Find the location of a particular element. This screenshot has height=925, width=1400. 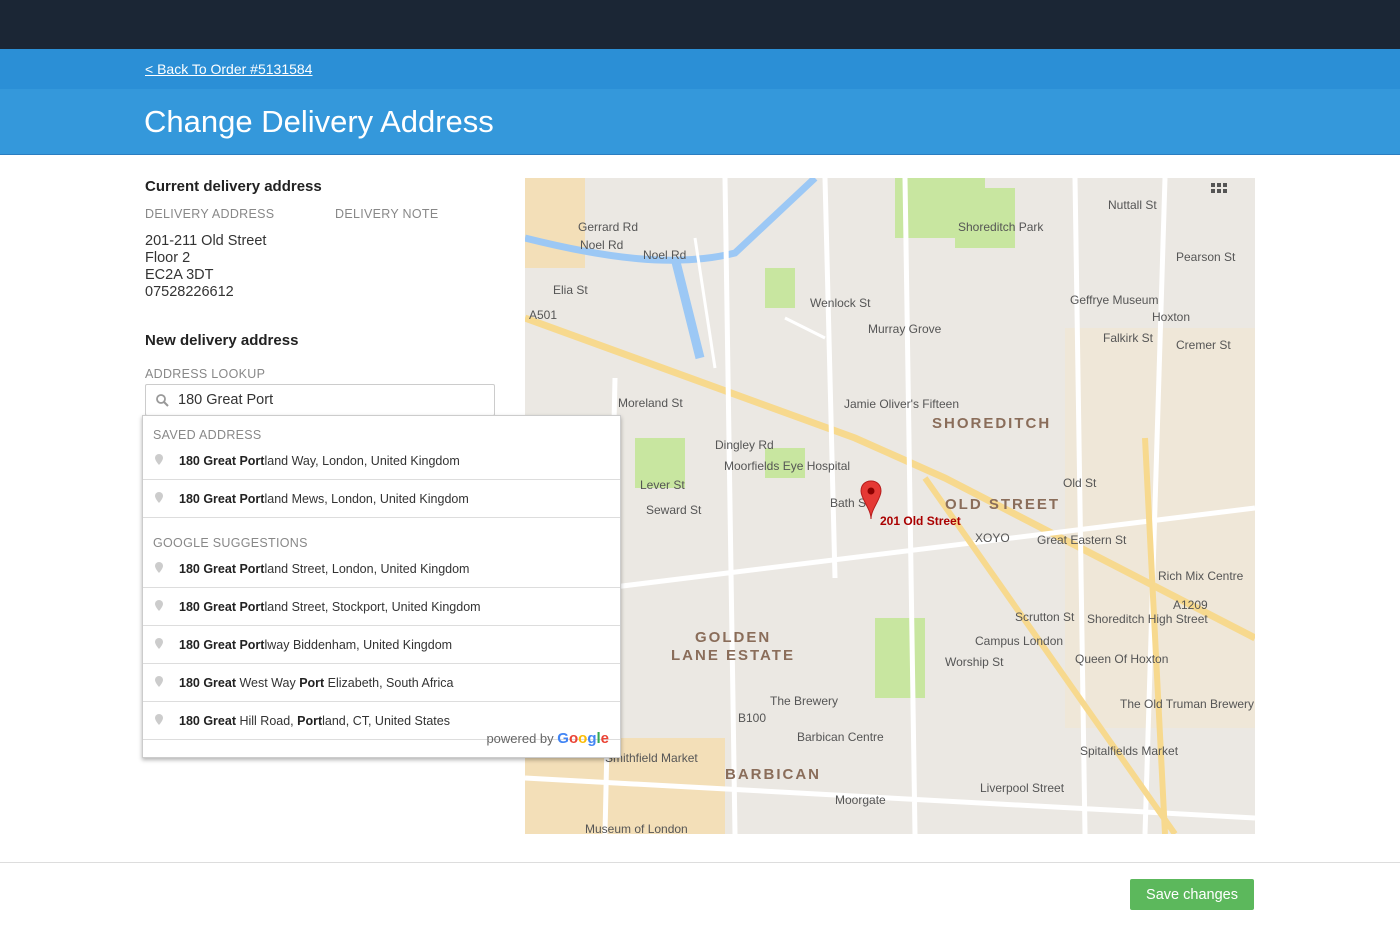

address-lookup-value: 180 Great Port is located at coordinates (226, 400).